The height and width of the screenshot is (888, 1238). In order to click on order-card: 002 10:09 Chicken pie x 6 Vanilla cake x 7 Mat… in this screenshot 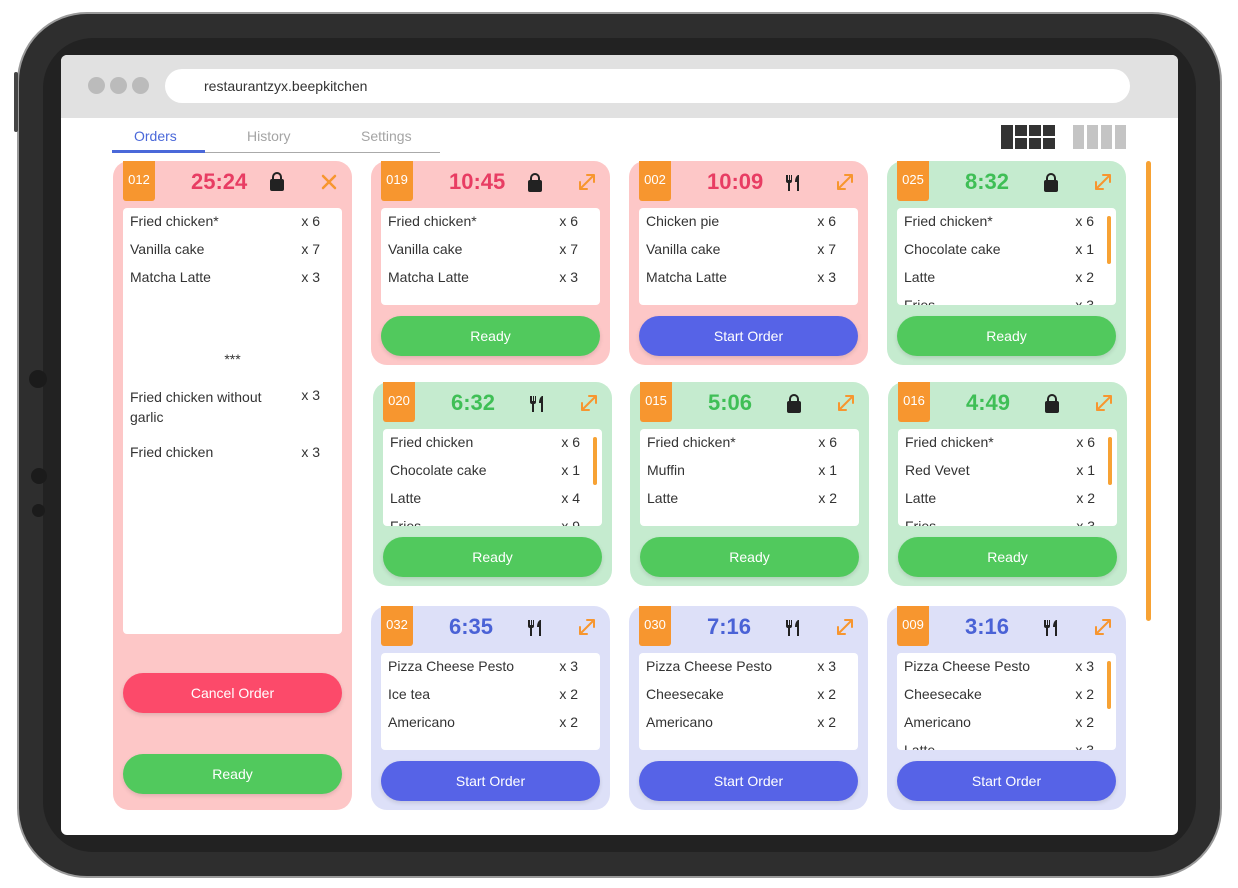, I will do `click(748, 263)`.